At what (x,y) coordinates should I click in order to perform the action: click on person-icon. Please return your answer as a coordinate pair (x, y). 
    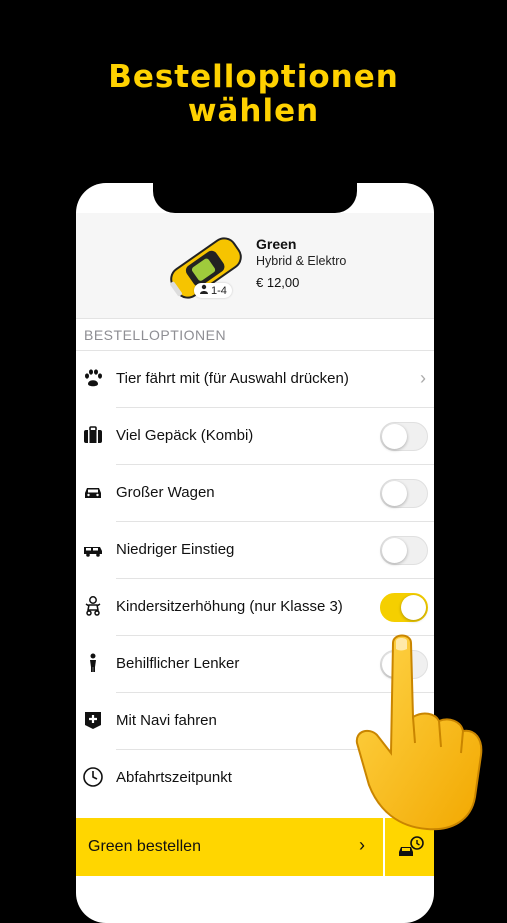
    Looking at the image, I should click on (204, 290).